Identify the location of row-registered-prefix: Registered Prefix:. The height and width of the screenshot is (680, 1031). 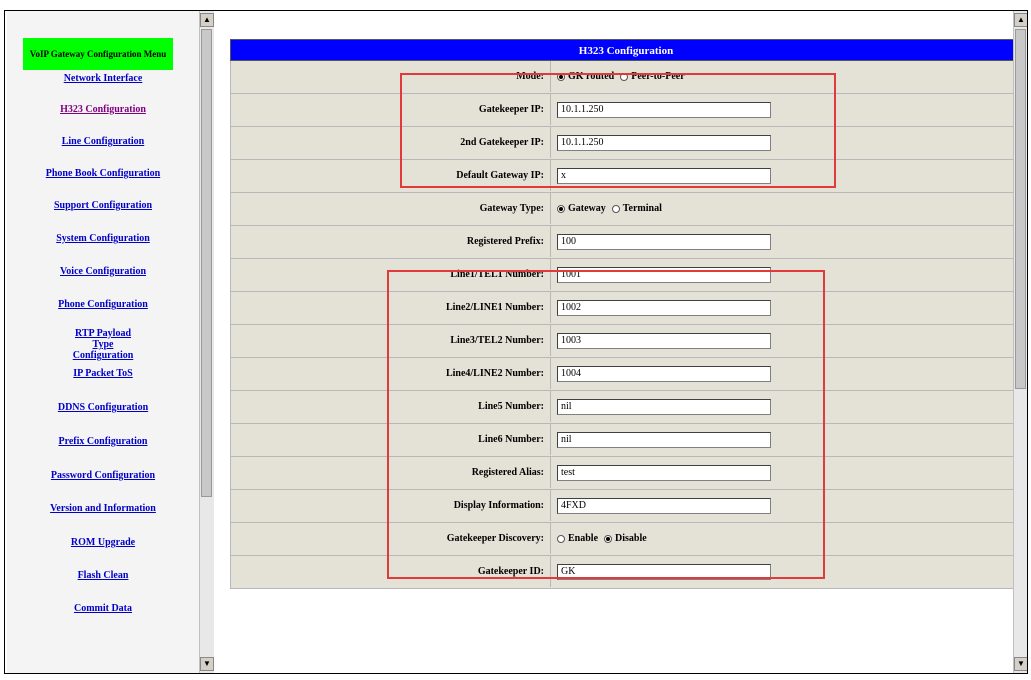
(625, 242).